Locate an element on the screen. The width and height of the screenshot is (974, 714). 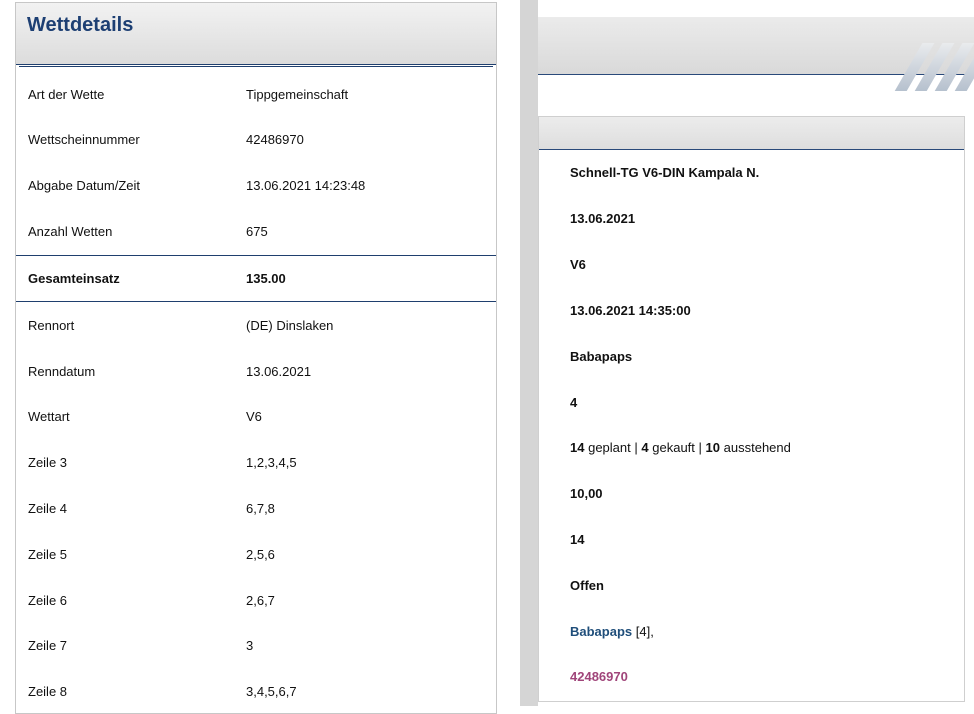
detail-row: Rennort (DE) Dinslaken is located at coordinates (256, 328).